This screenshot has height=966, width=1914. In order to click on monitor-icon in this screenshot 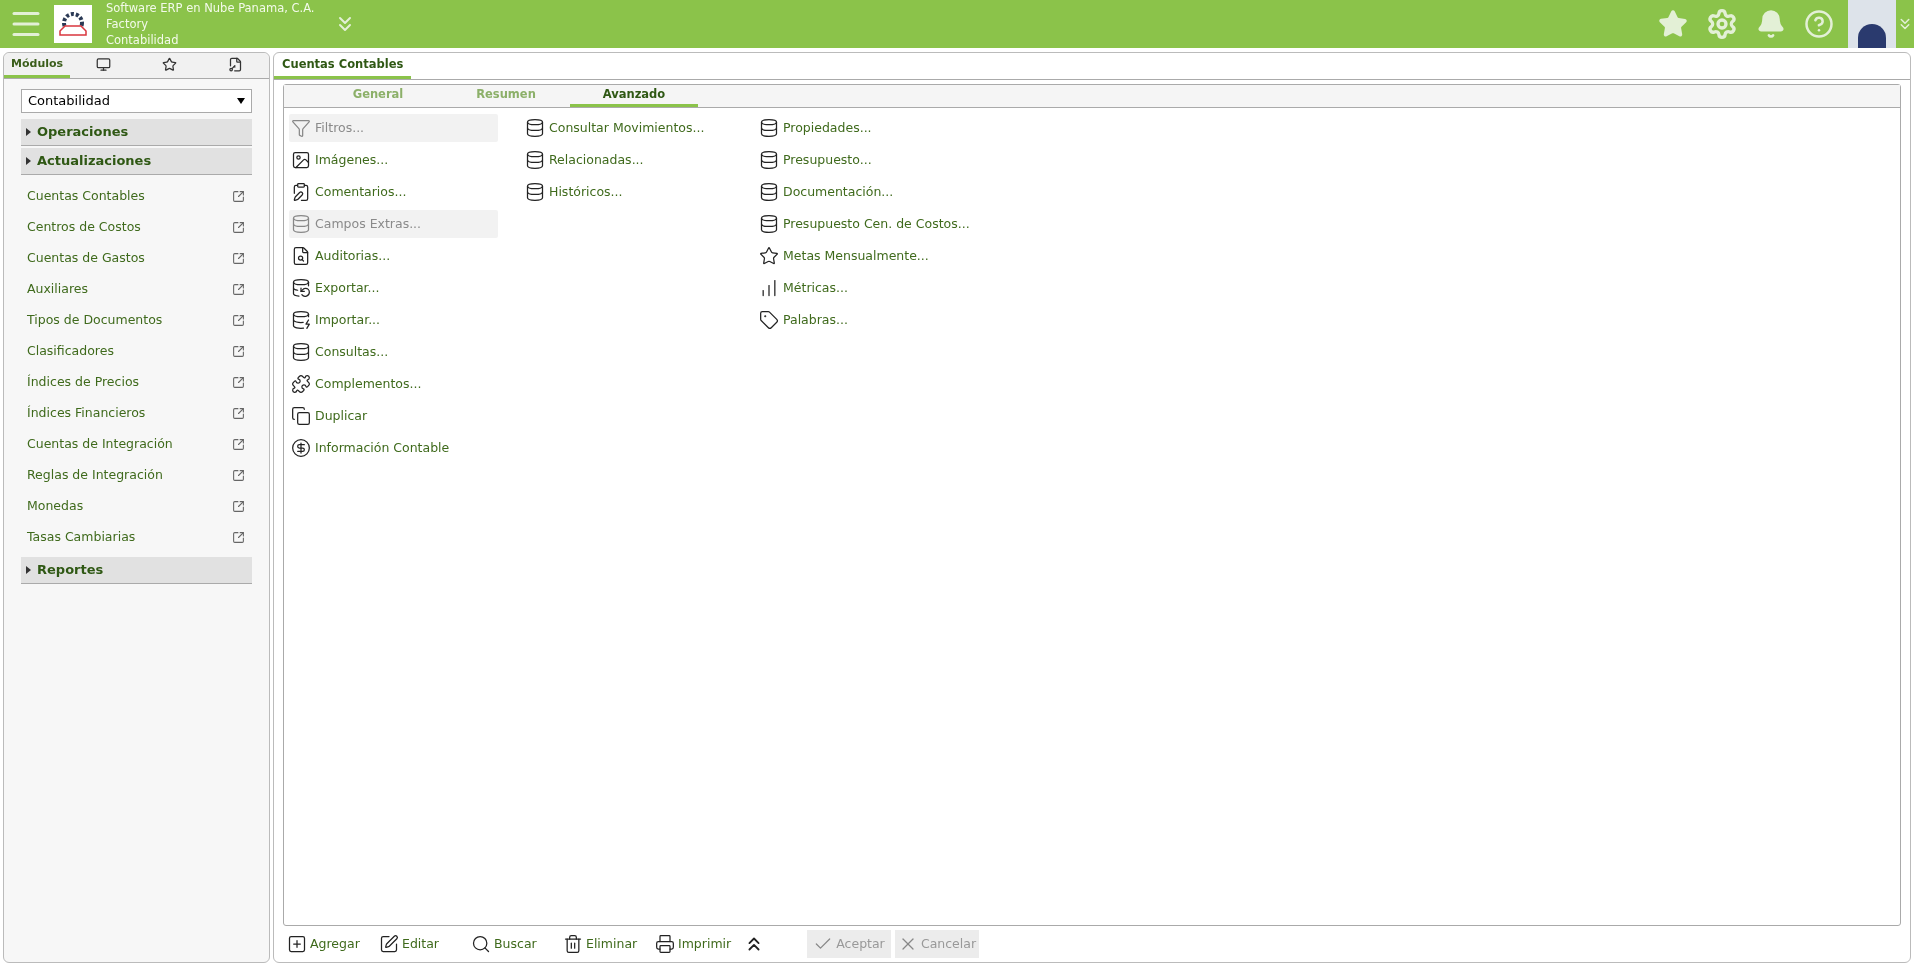, I will do `click(103, 64)`.